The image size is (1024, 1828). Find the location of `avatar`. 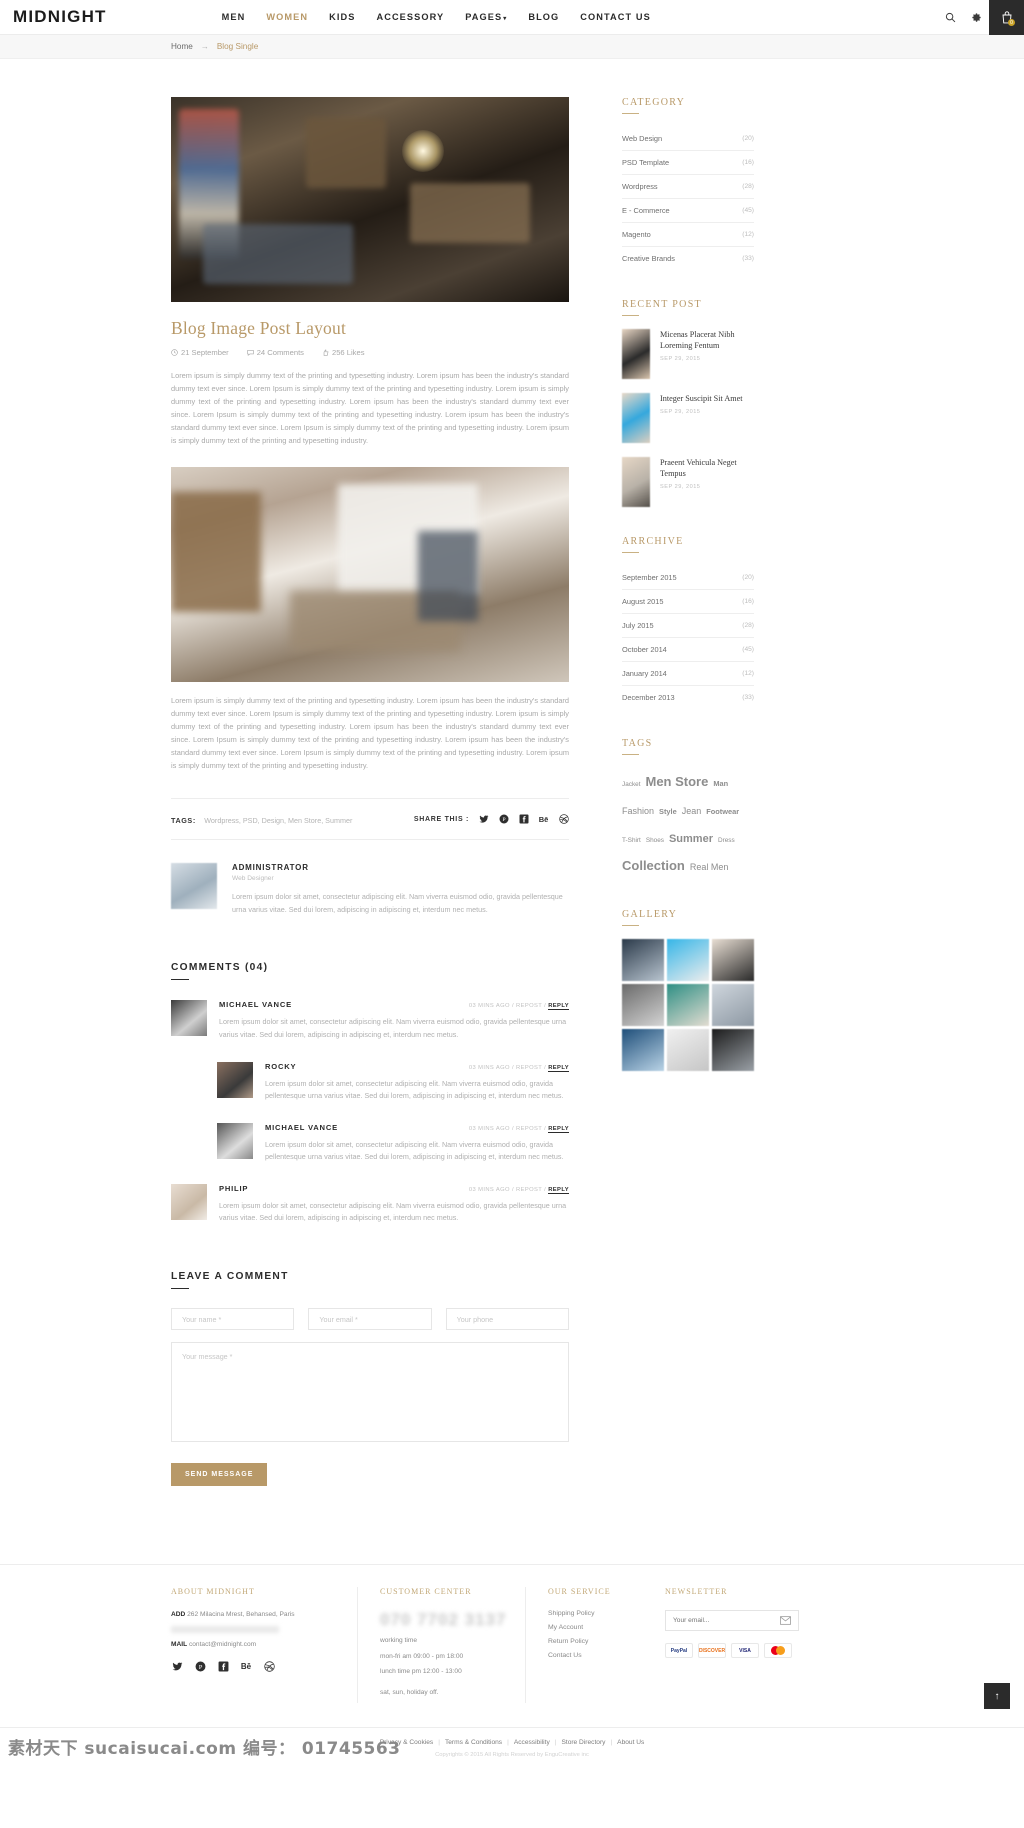

avatar is located at coordinates (235, 1140).